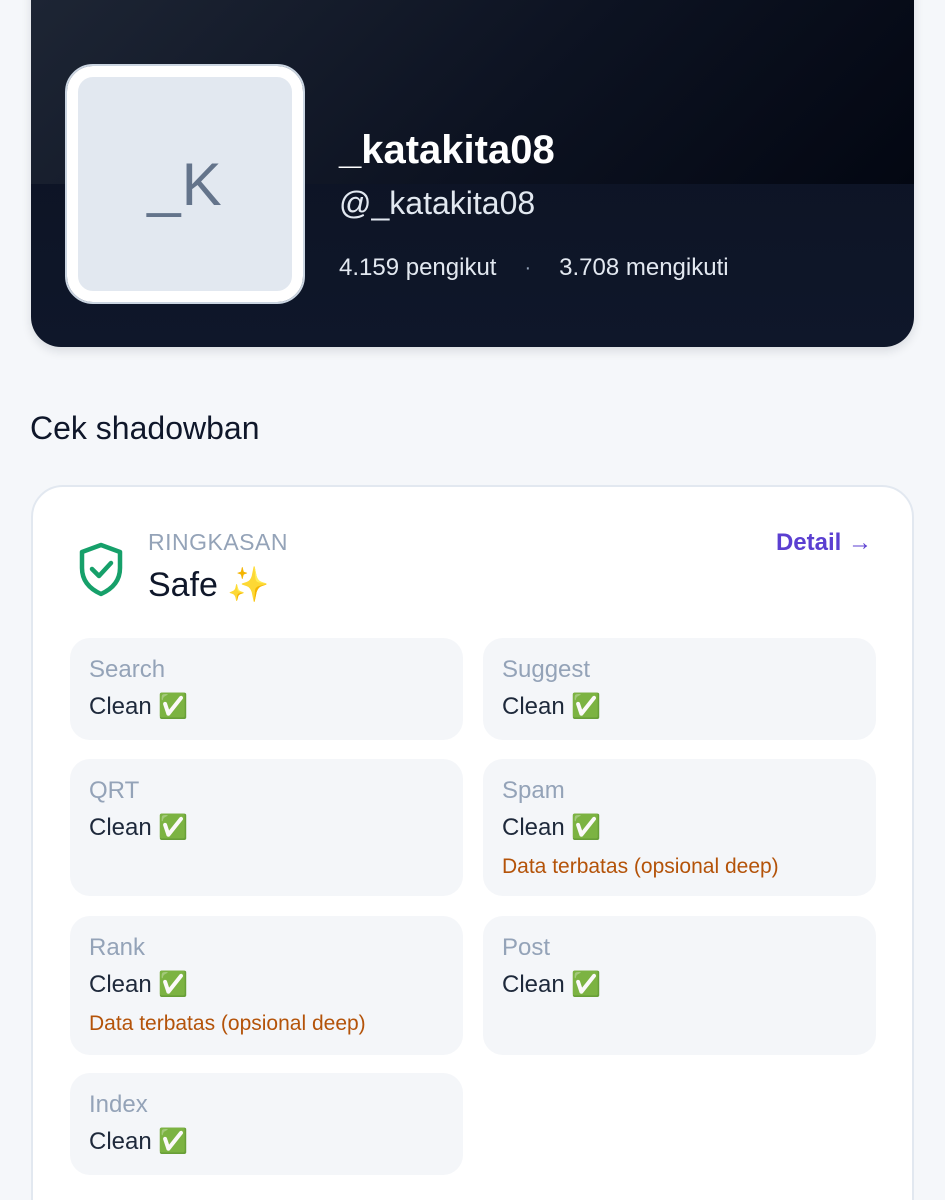 The image size is (945, 1200). Describe the element at coordinates (526, 947) in the screenshot. I see `check-label: Post` at that location.